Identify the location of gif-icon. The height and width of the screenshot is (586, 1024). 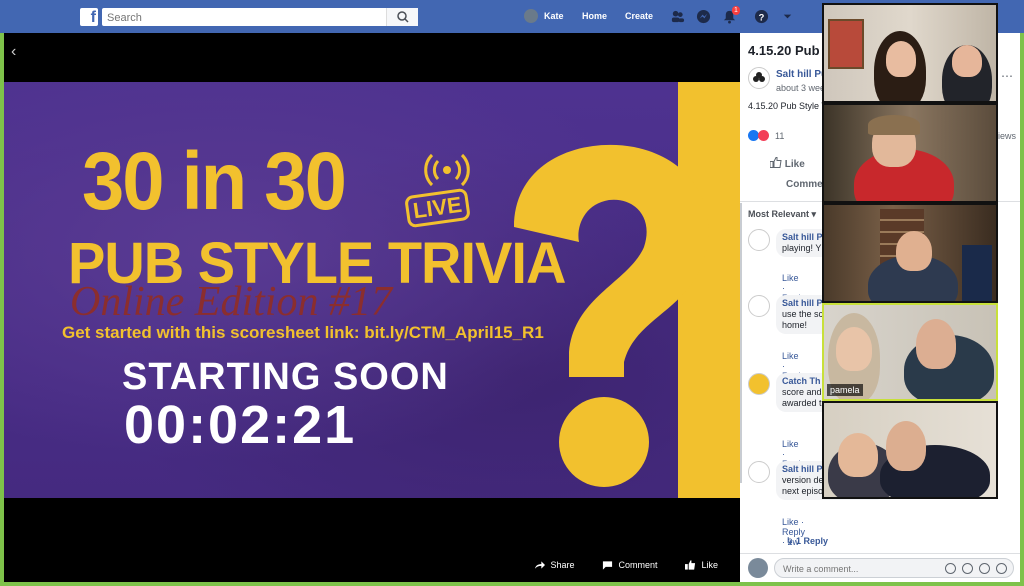
(984, 568).